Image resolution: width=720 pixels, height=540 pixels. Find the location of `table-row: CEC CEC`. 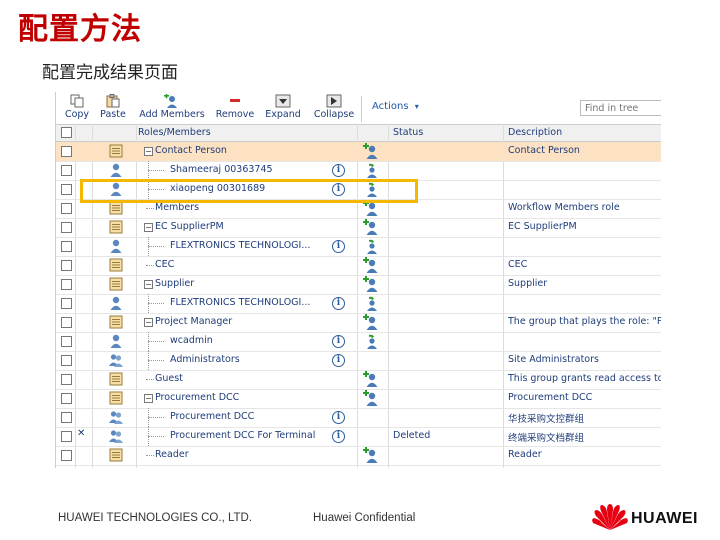

table-row: CEC CEC is located at coordinates (358, 266).